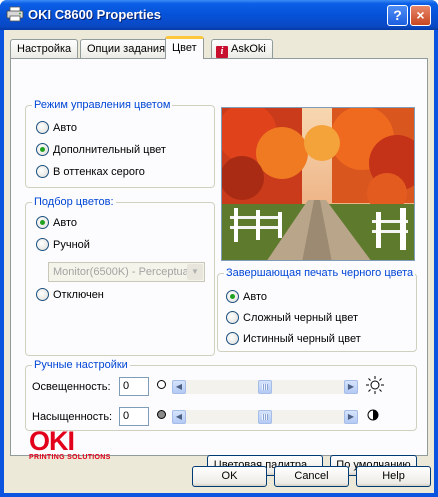 This screenshot has height=497, width=438. Describe the element at coordinates (44, 48) in the screenshot. I see `tab-settings: Настройка` at that location.